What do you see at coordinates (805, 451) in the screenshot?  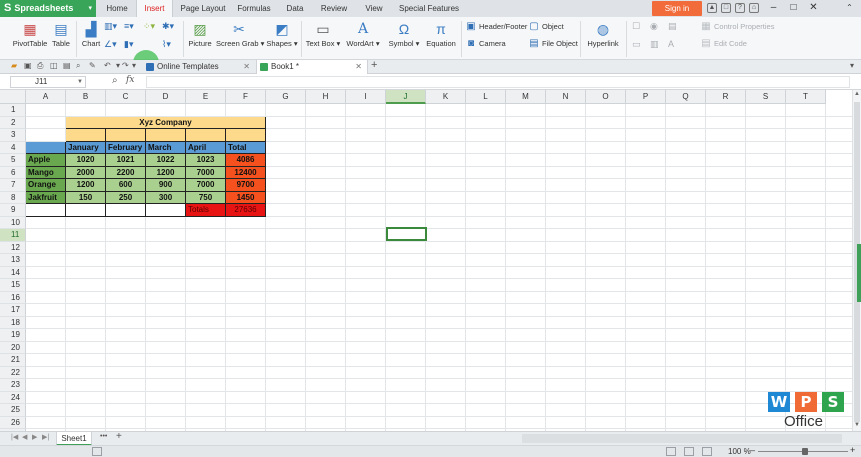 I see `zoom-slider-knob` at bounding box center [805, 451].